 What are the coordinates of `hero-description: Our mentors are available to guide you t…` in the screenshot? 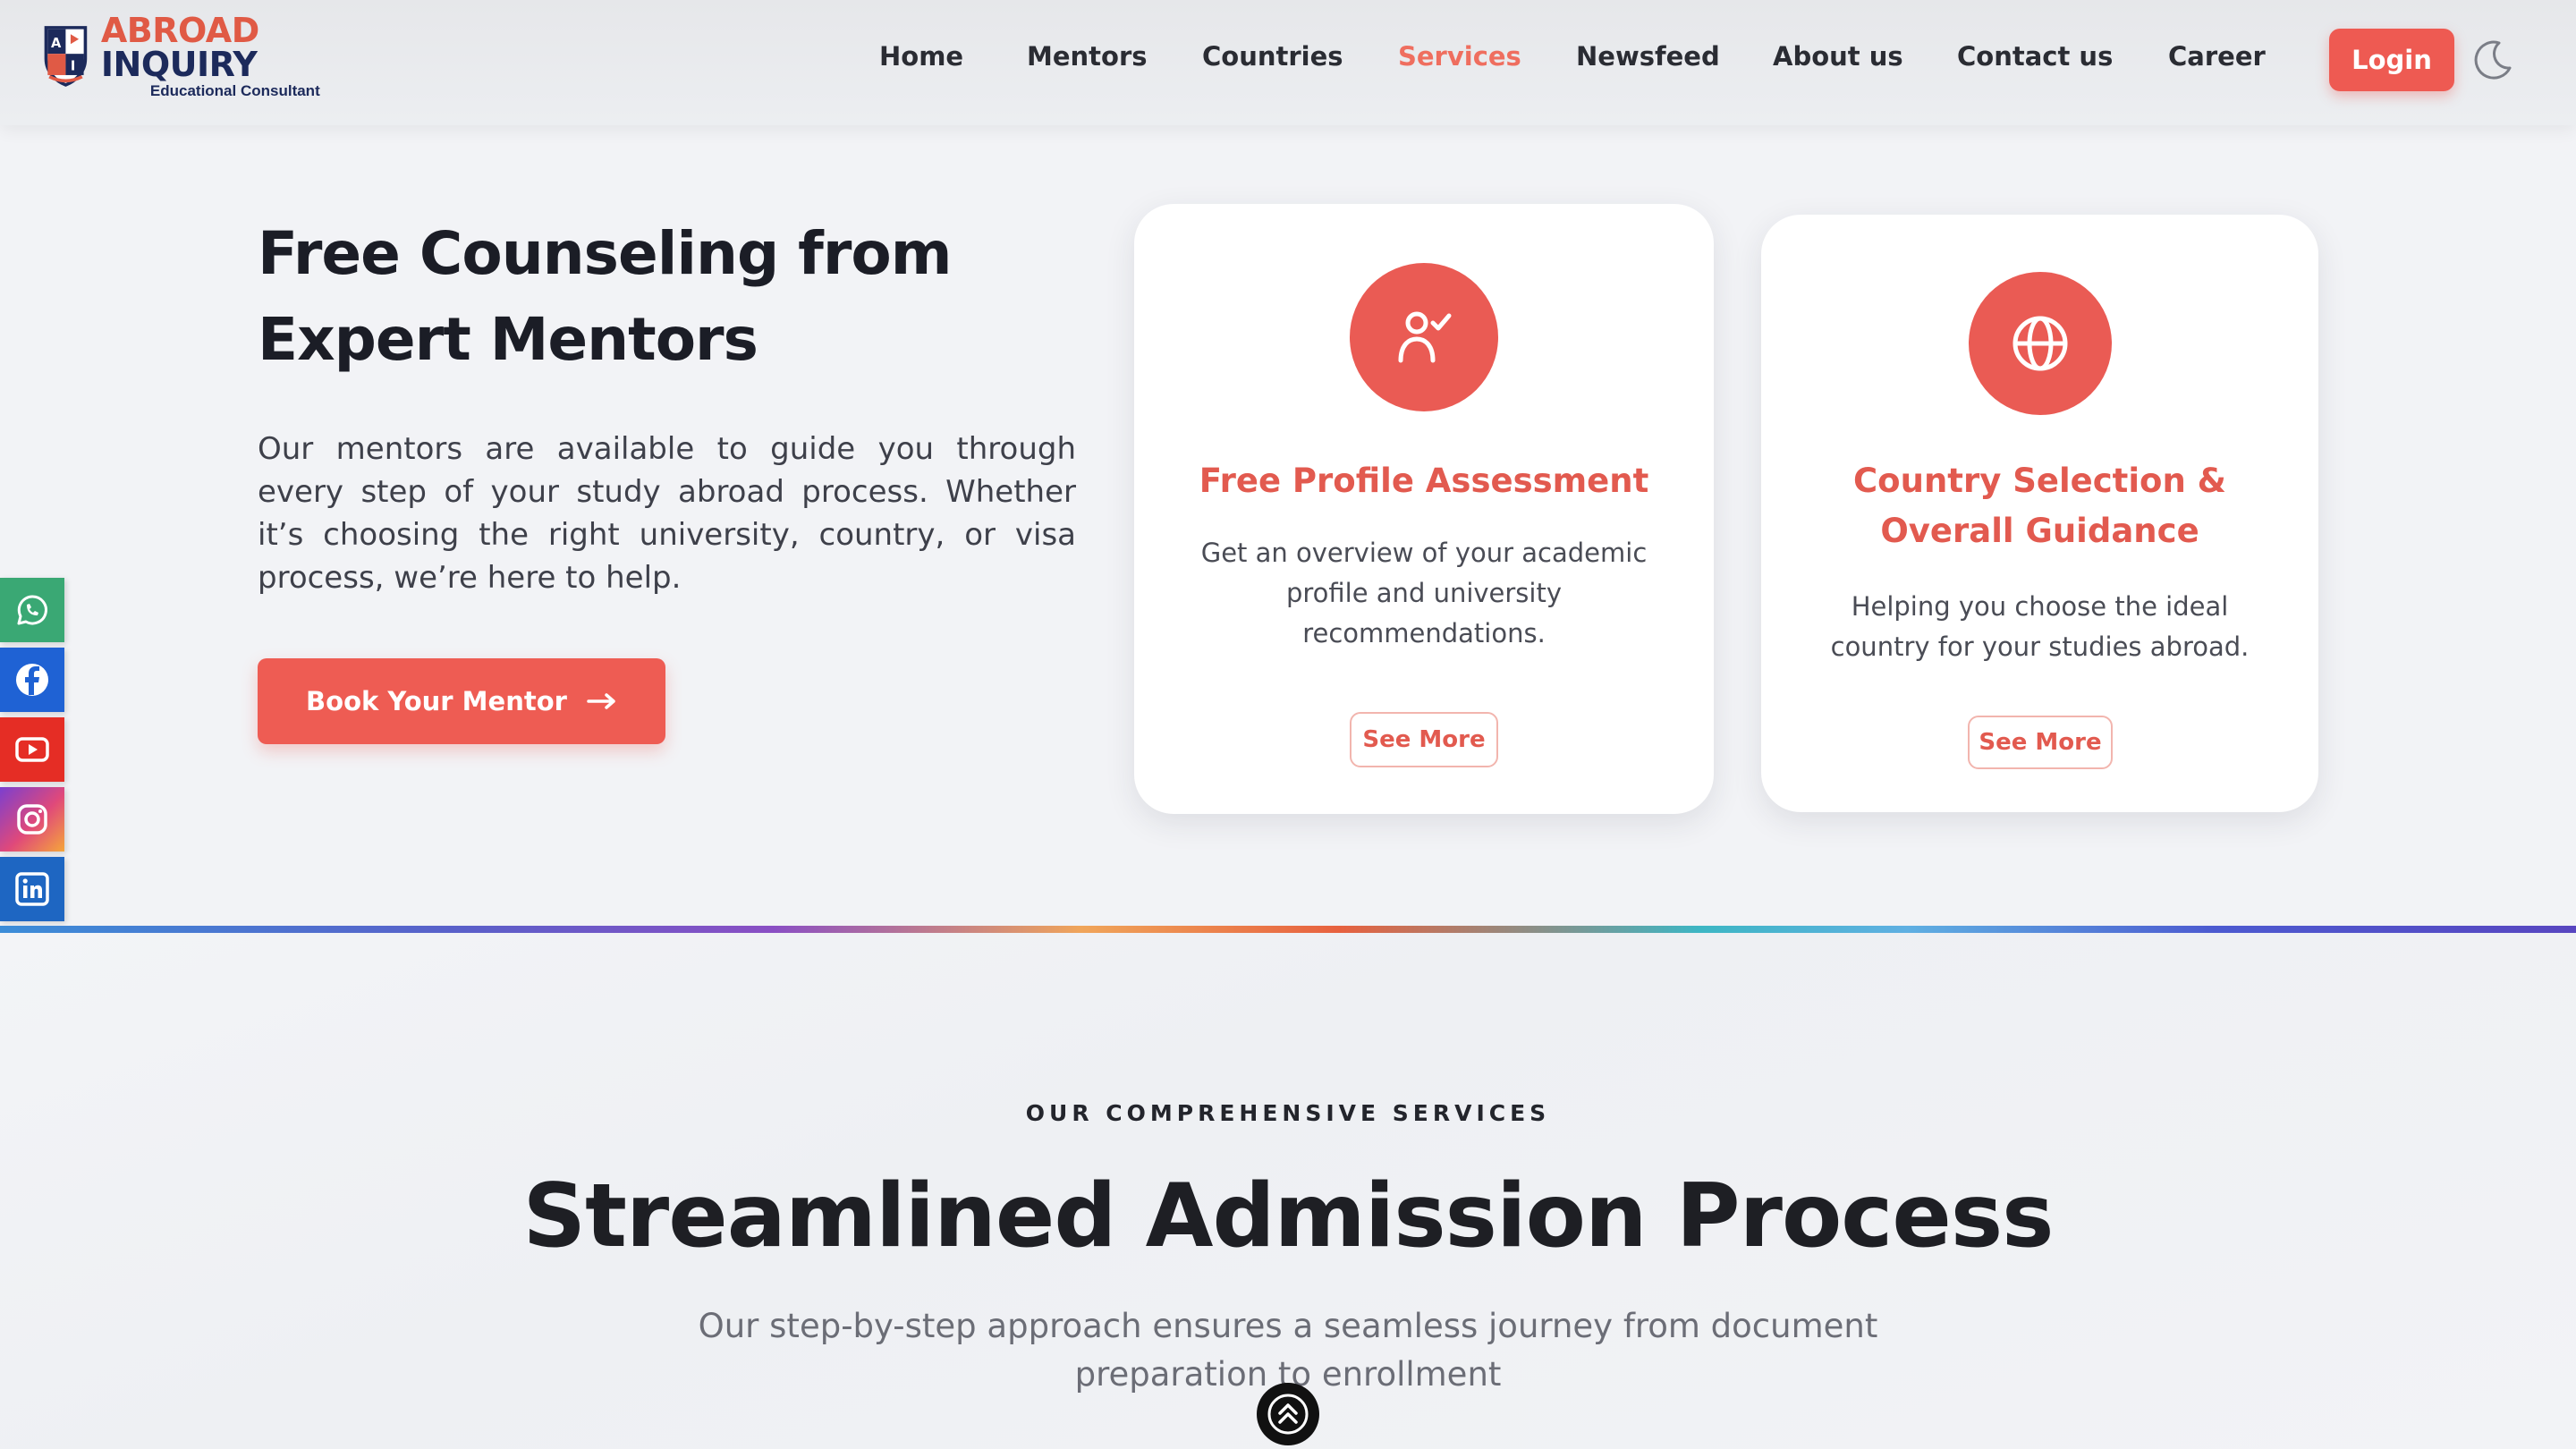 It's located at (667, 513).